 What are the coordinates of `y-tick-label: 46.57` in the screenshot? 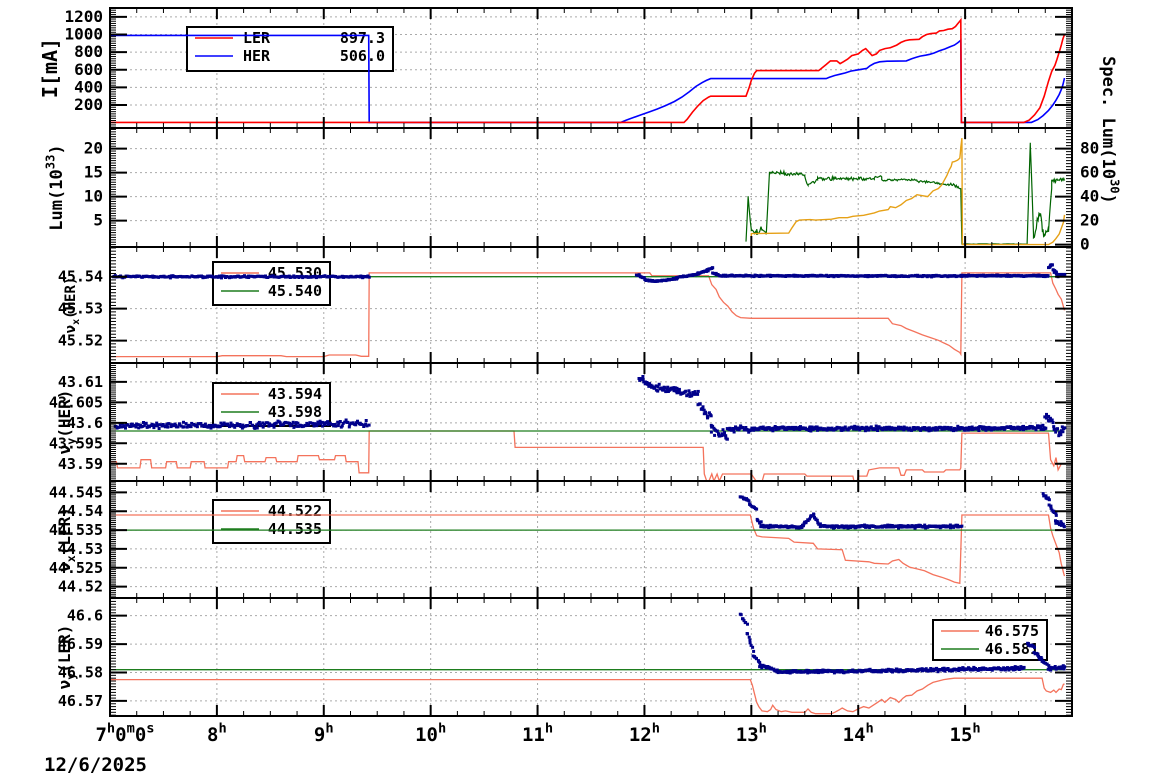 It's located at (80, 701).